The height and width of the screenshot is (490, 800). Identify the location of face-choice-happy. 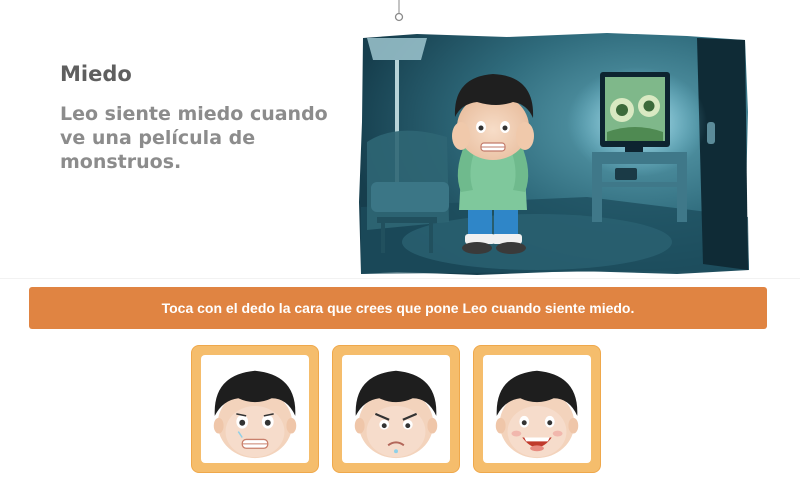
(537, 409).